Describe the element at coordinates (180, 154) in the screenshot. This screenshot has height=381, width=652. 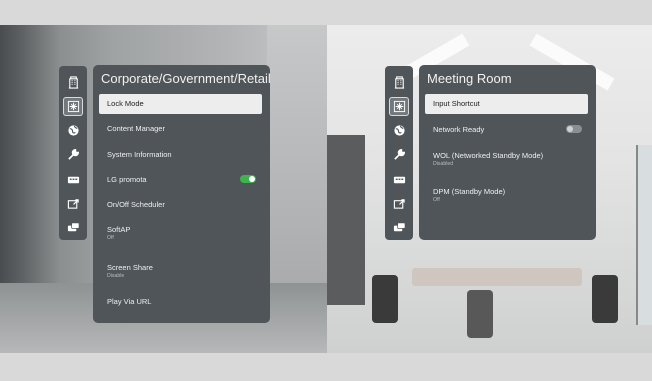
I see `menu-item-system-information: System Information` at that location.